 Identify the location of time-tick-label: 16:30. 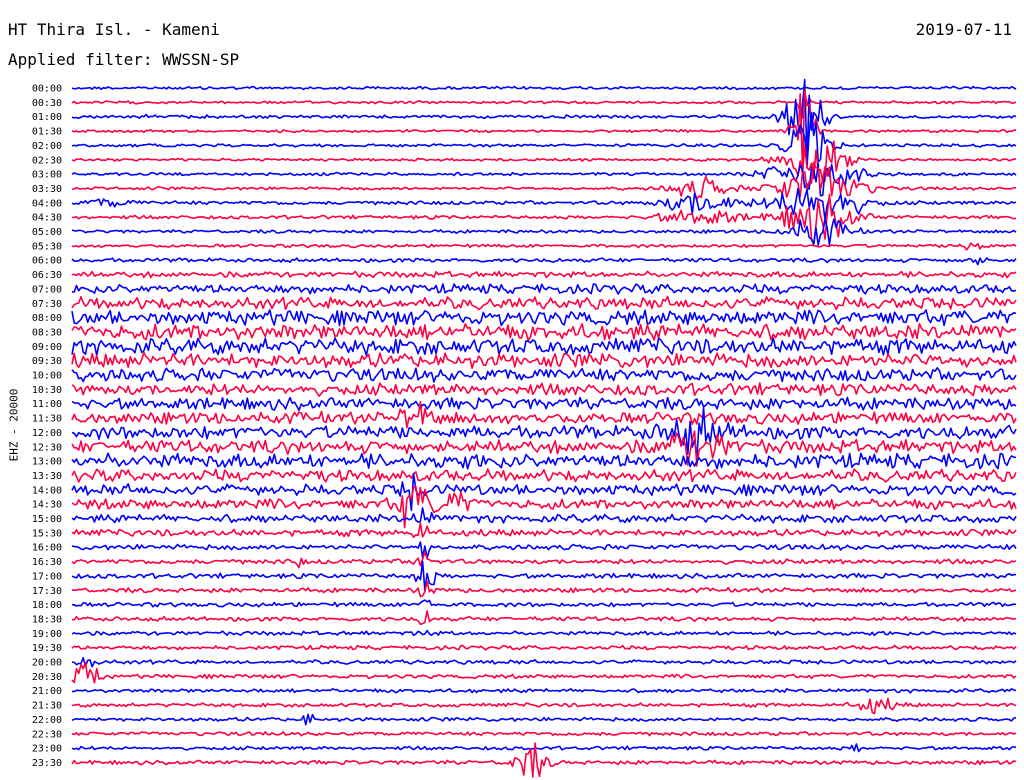
(47, 562).